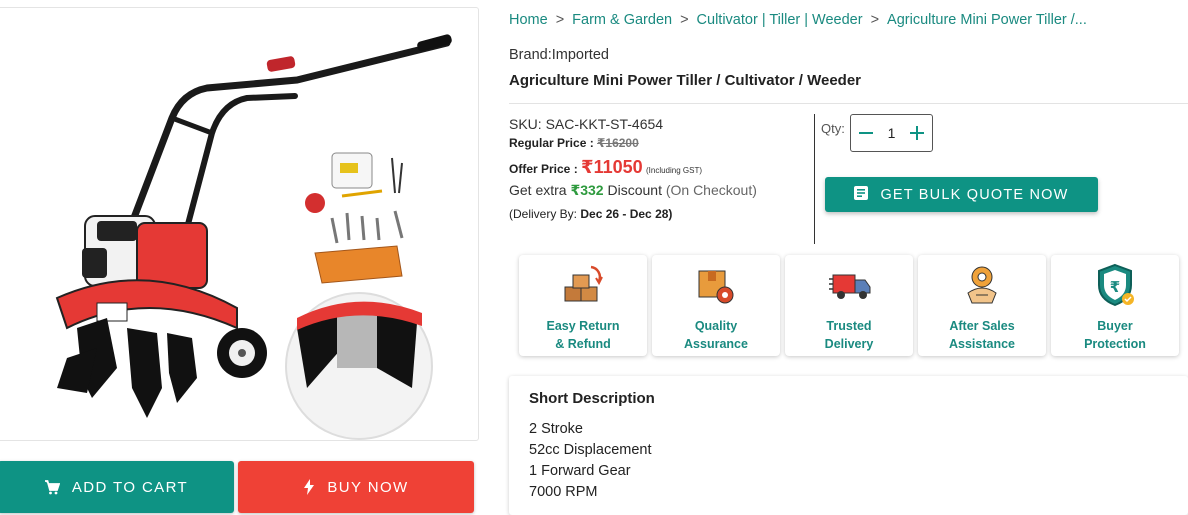 Image resolution: width=1188 pixels, height=515 pixels. I want to click on qty-label: Qty:, so click(833, 128).